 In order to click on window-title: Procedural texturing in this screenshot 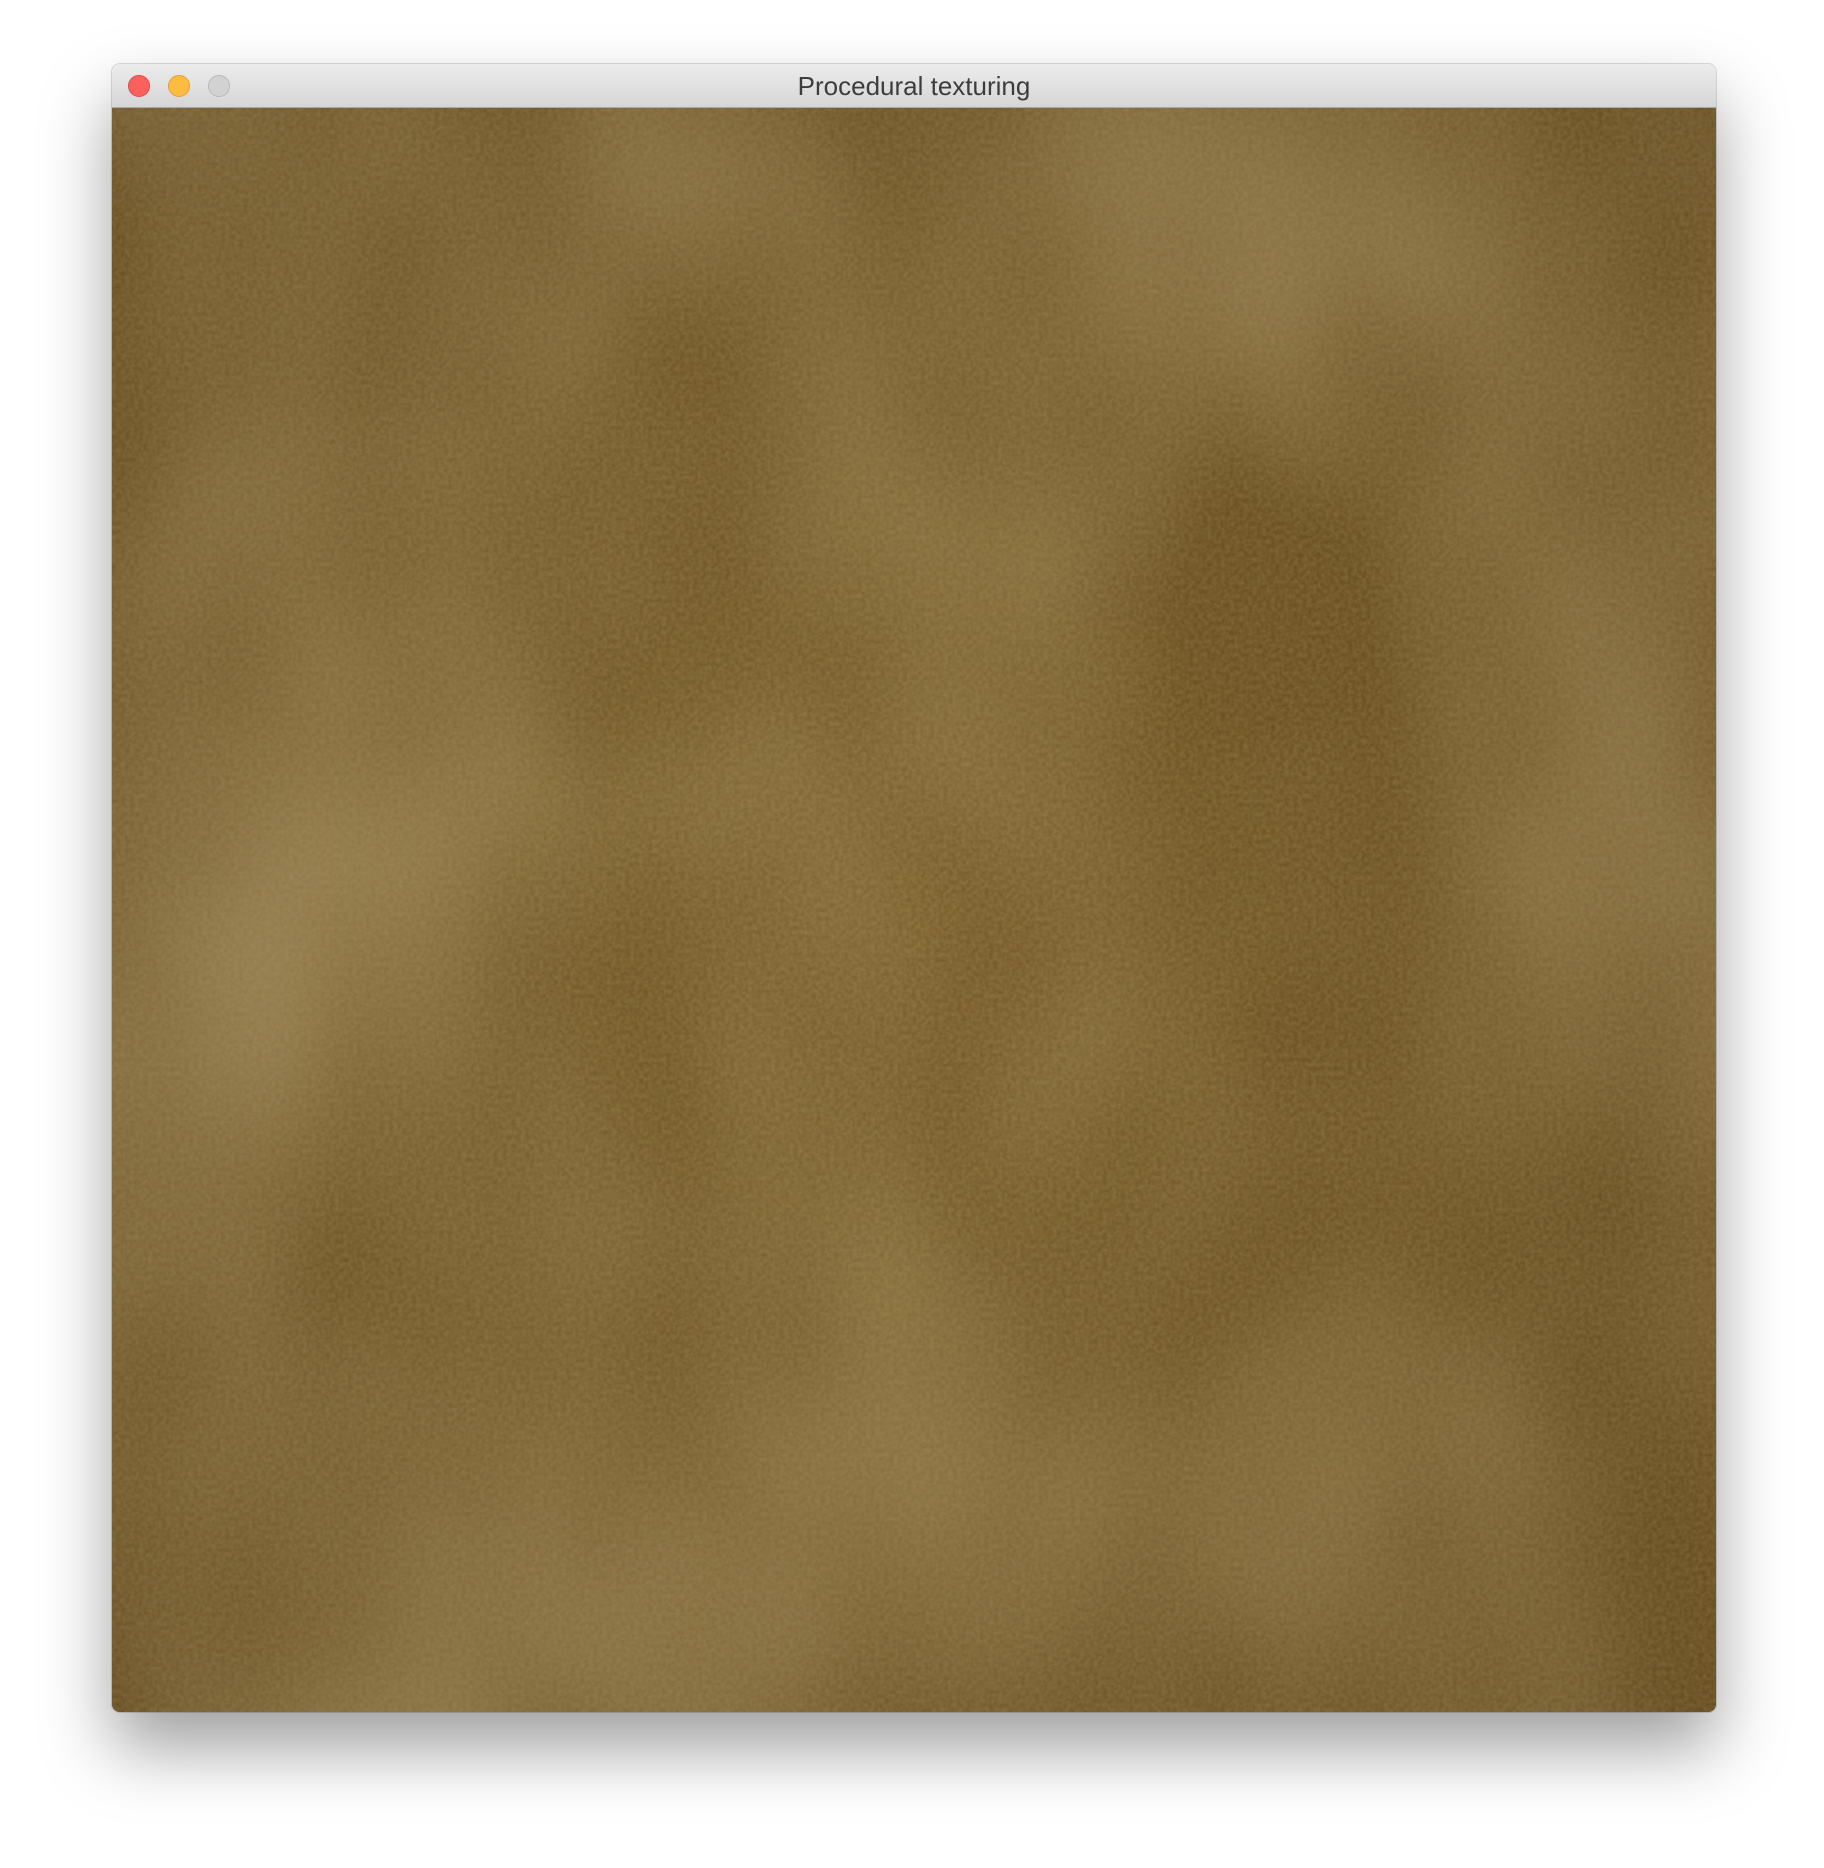, I will do `click(914, 86)`.